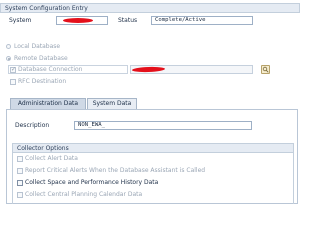  What do you see at coordinates (37, 46) in the screenshot?
I see `local-database-label: Local Database` at bounding box center [37, 46].